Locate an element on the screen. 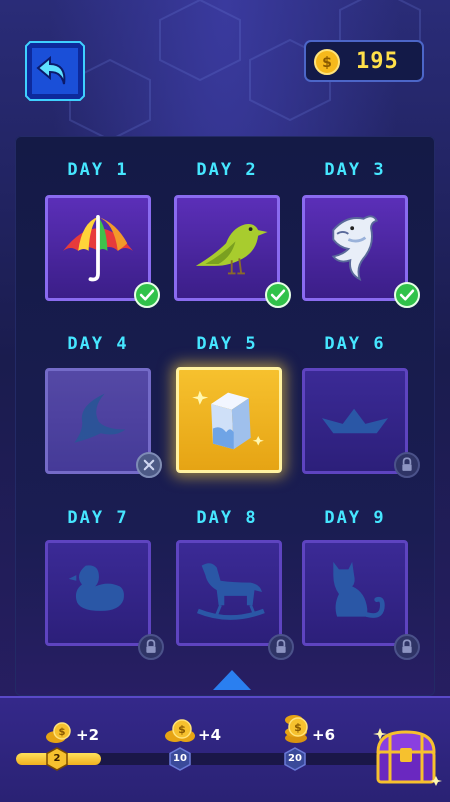 The width and height of the screenshot is (450, 802). chevron-up-icon is located at coordinates (232, 680).